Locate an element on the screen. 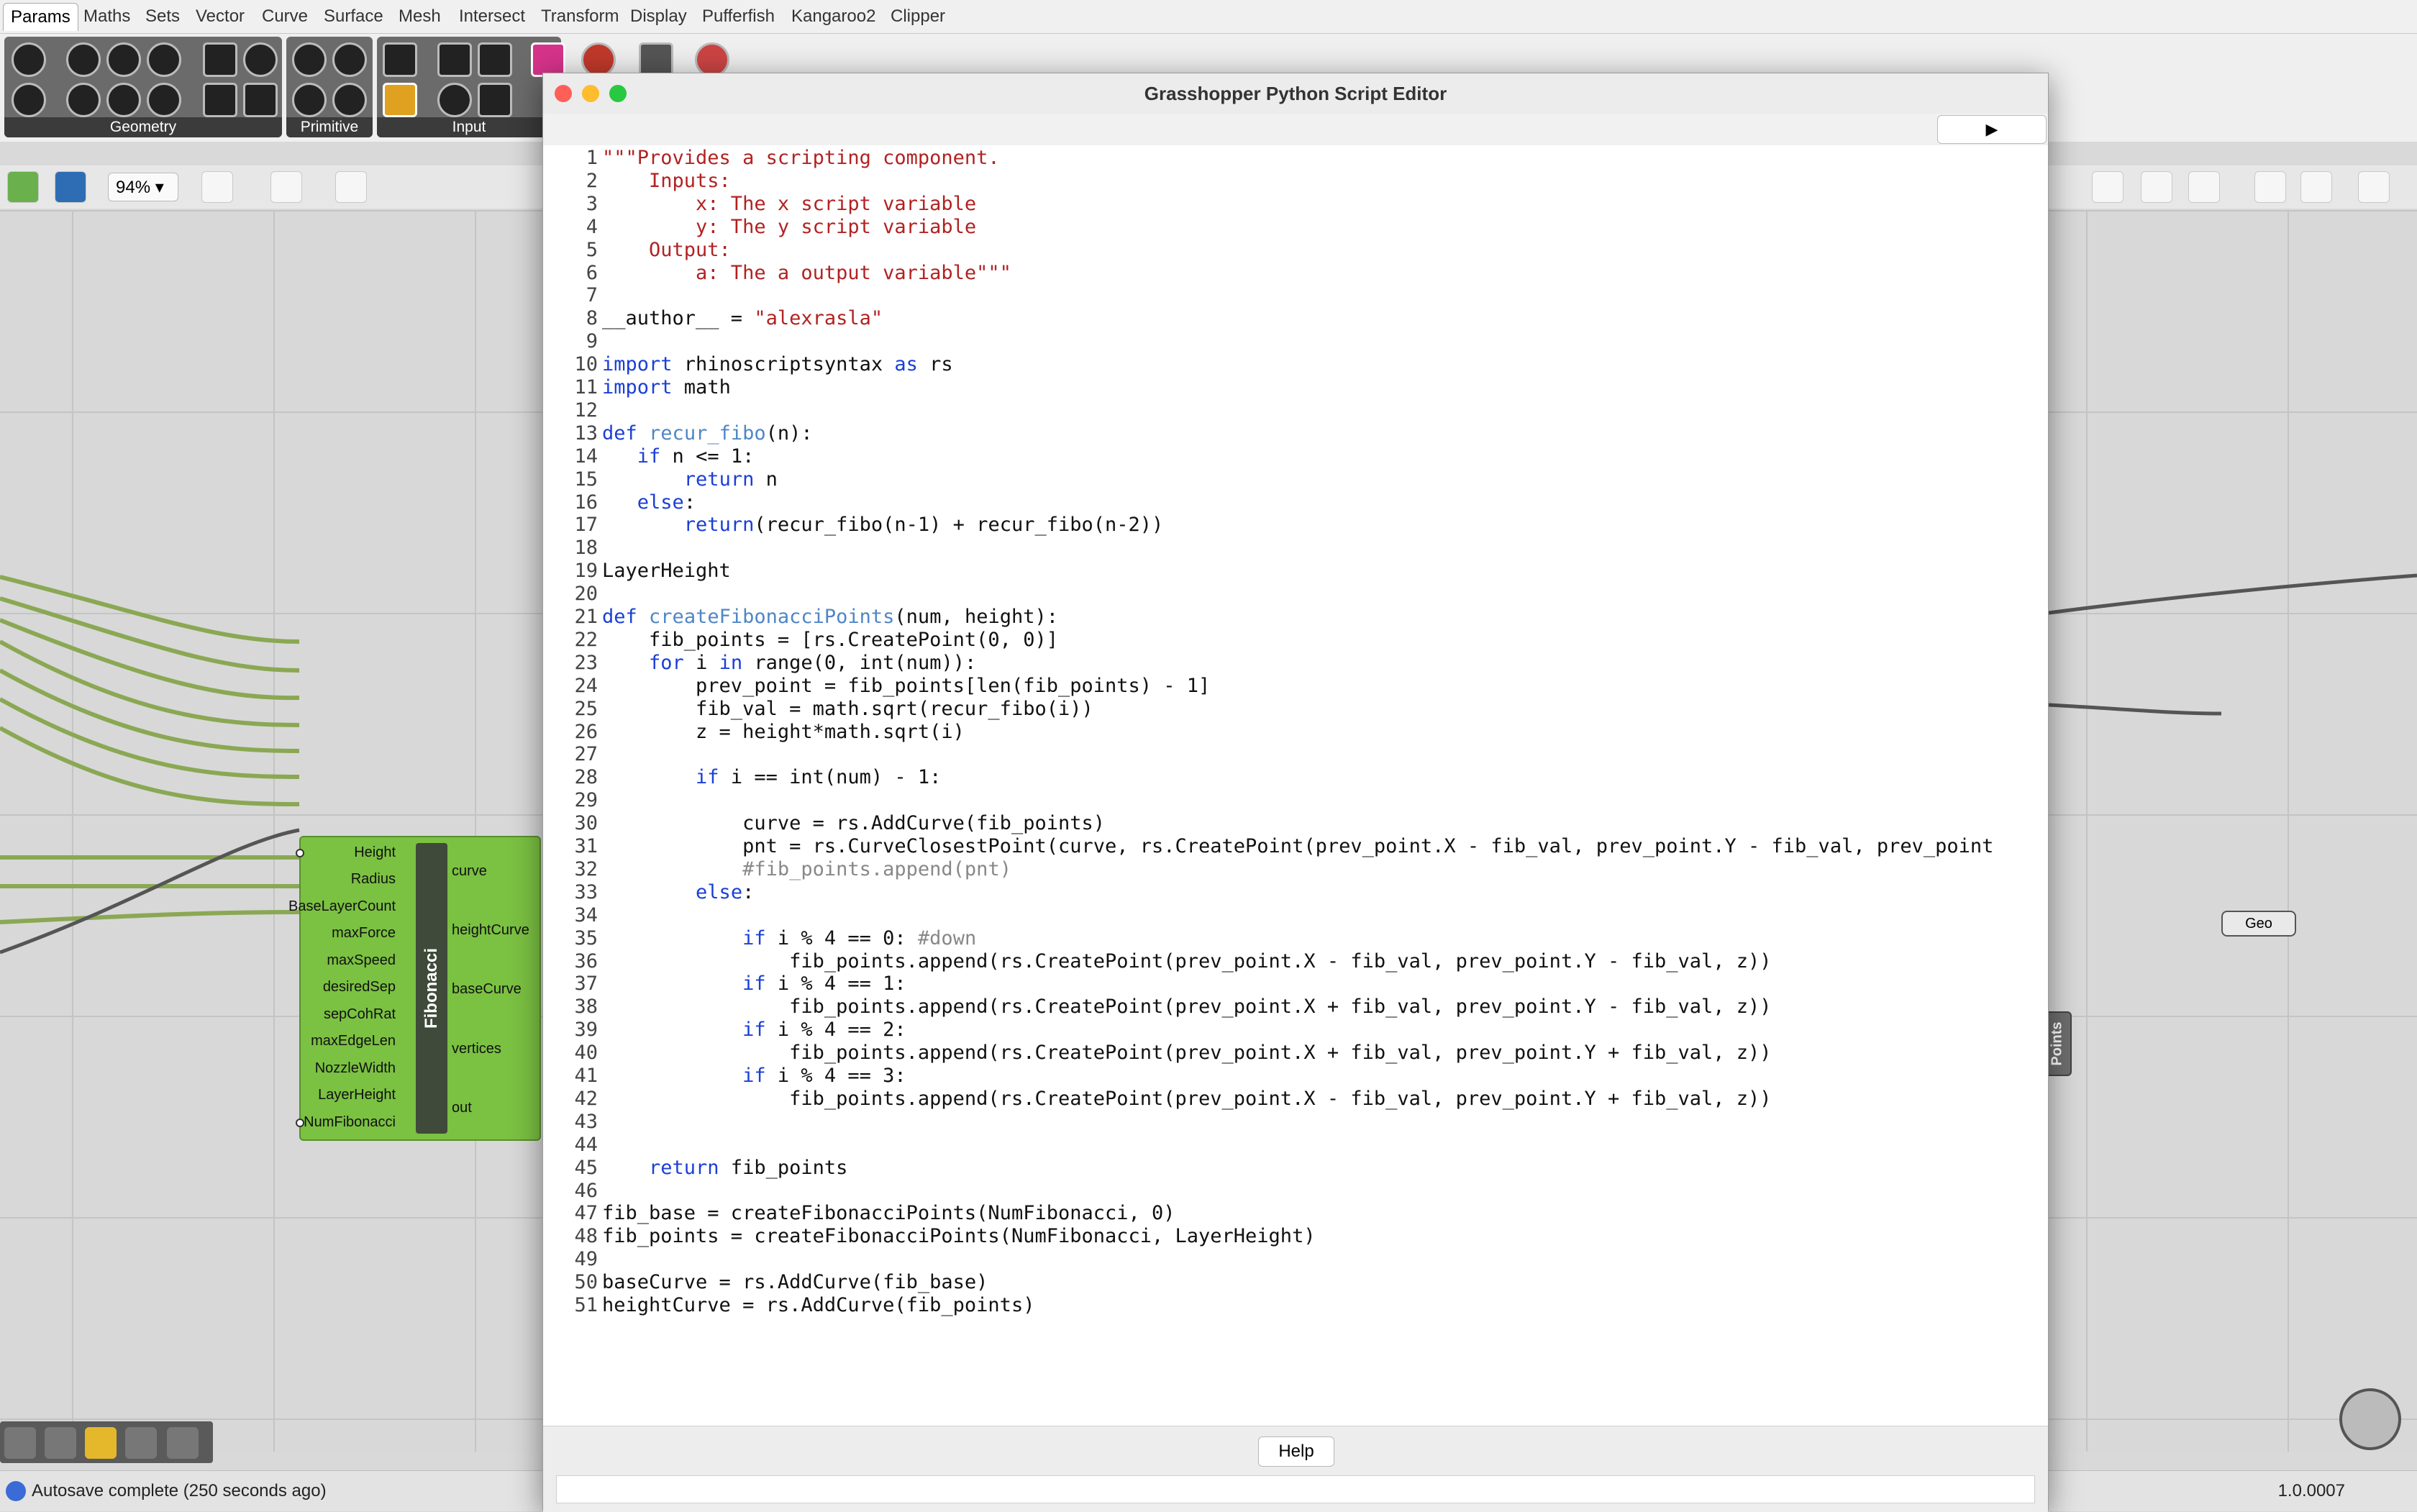 This screenshot has height=1512, width=2417. cherry-icon is located at coordinates (599, 60).